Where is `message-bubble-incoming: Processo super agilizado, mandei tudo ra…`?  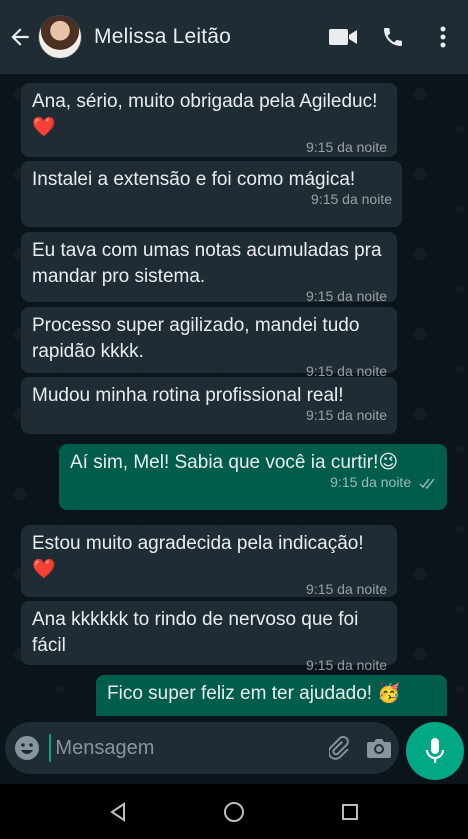 message-bubble-incoming: Processo super agilizado, mandei tudo ra… is located at coordinates (209, 343).